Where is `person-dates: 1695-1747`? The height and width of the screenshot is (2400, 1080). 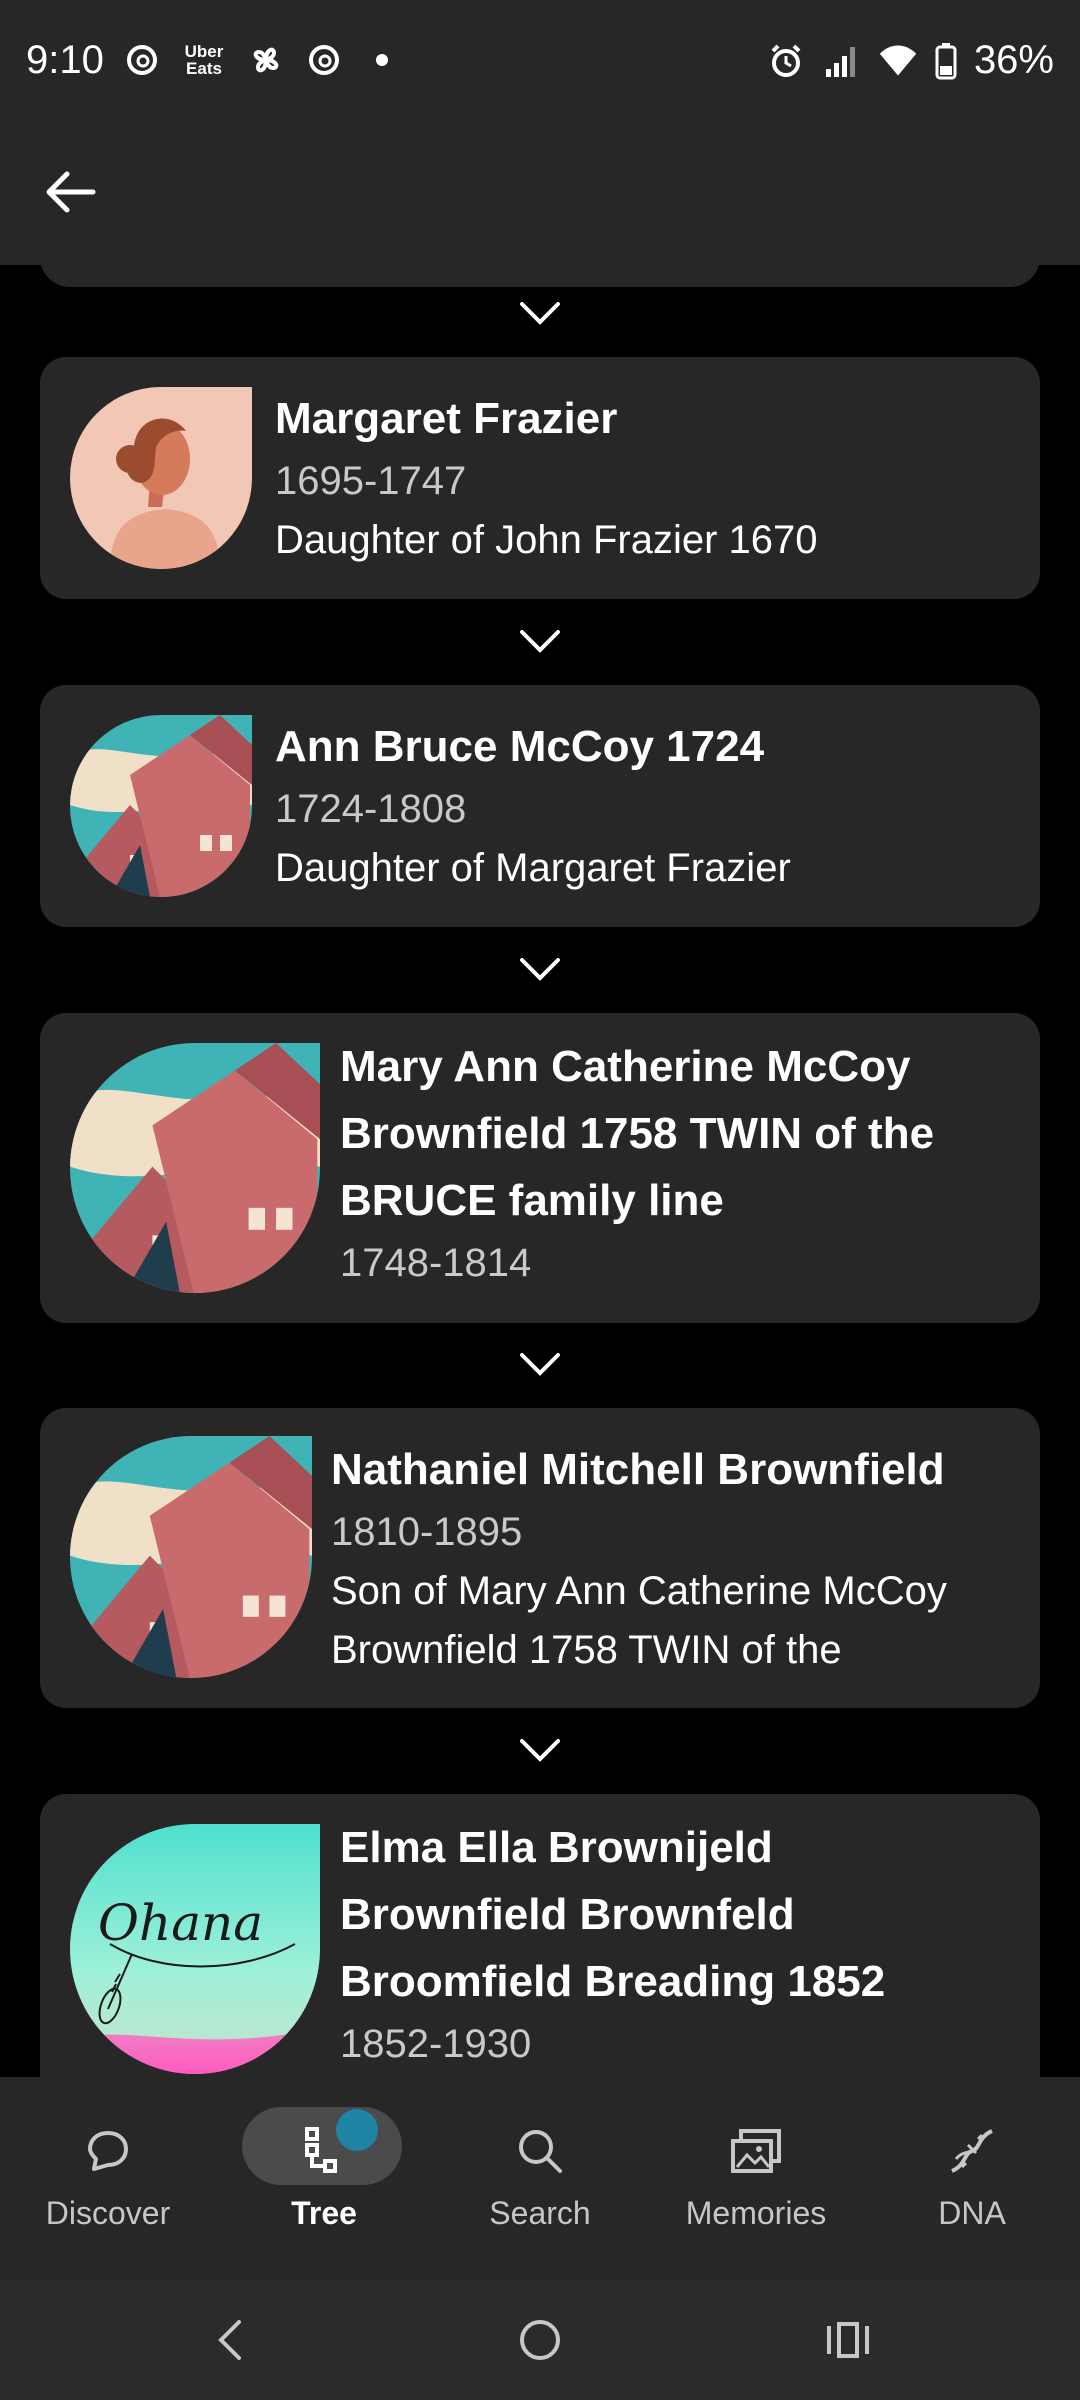
person-dates: 1695-1747 is located at coordinates (371, 481).